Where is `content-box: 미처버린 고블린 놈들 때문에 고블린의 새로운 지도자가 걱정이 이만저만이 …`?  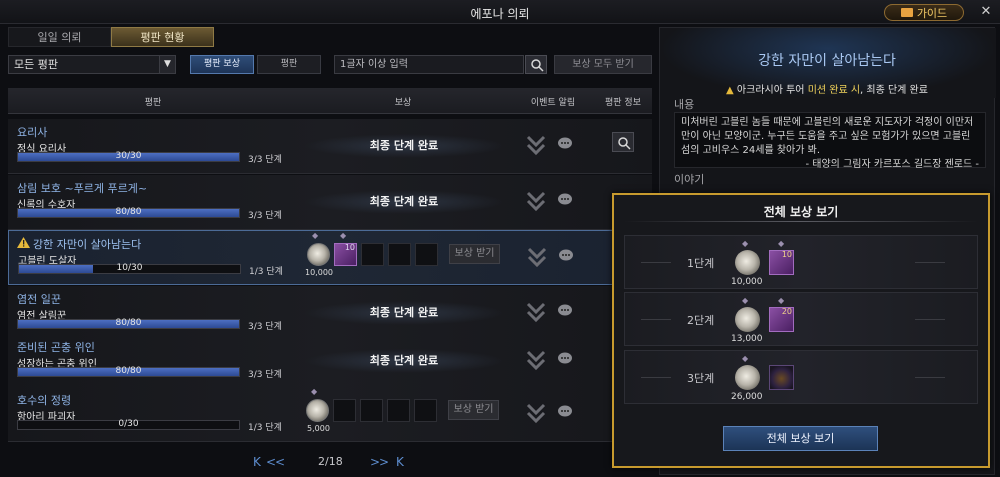 content-box: 미처버린 고블린 놈들 때문에 고블린의 새로운 지도자가 걱정이 이만저만이 … is located at coordinates (830, 141).